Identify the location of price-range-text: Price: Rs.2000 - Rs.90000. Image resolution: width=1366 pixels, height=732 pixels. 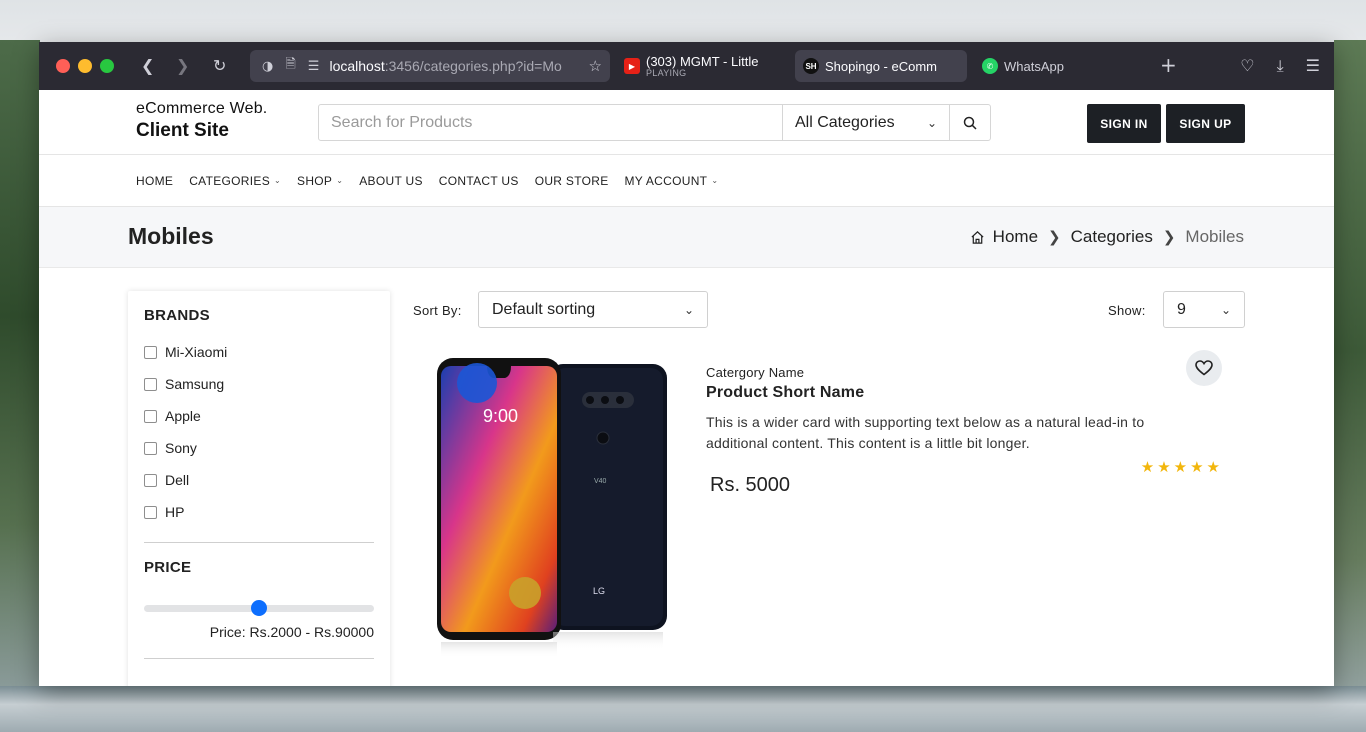
(291, 632).